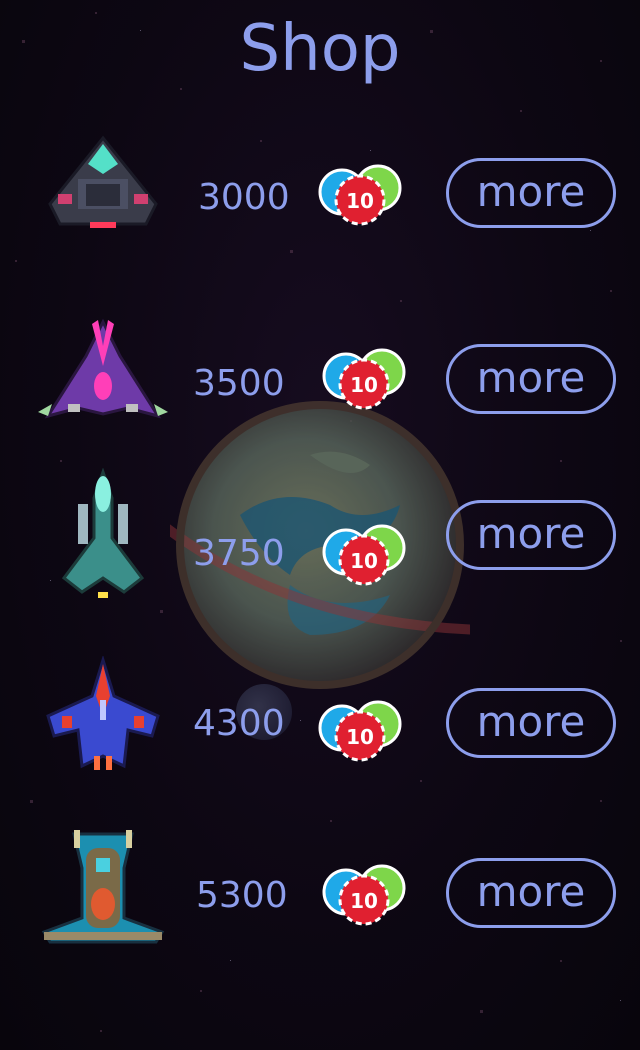 This screenshot has width=640, height=1050. What do you see at coordinates (320, 49) in the screenshot?
I see `shop-title: Shop` at bounding box center [320, 49].